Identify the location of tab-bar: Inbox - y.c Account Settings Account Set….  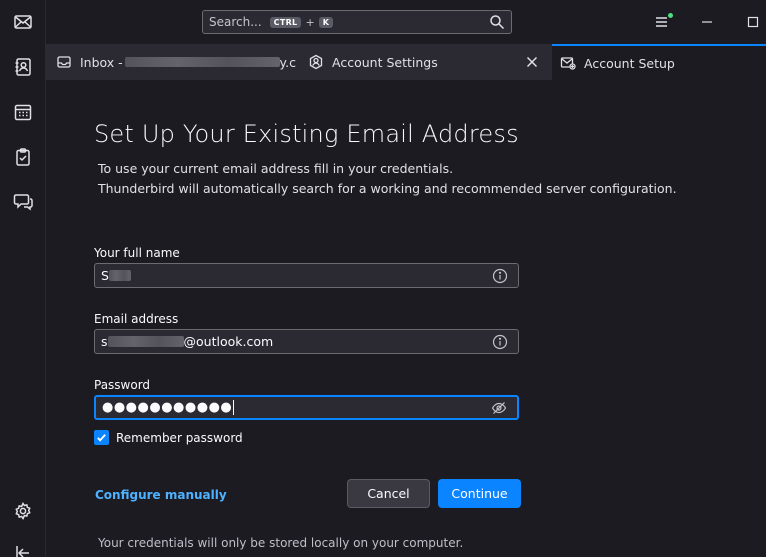
(406, 62).